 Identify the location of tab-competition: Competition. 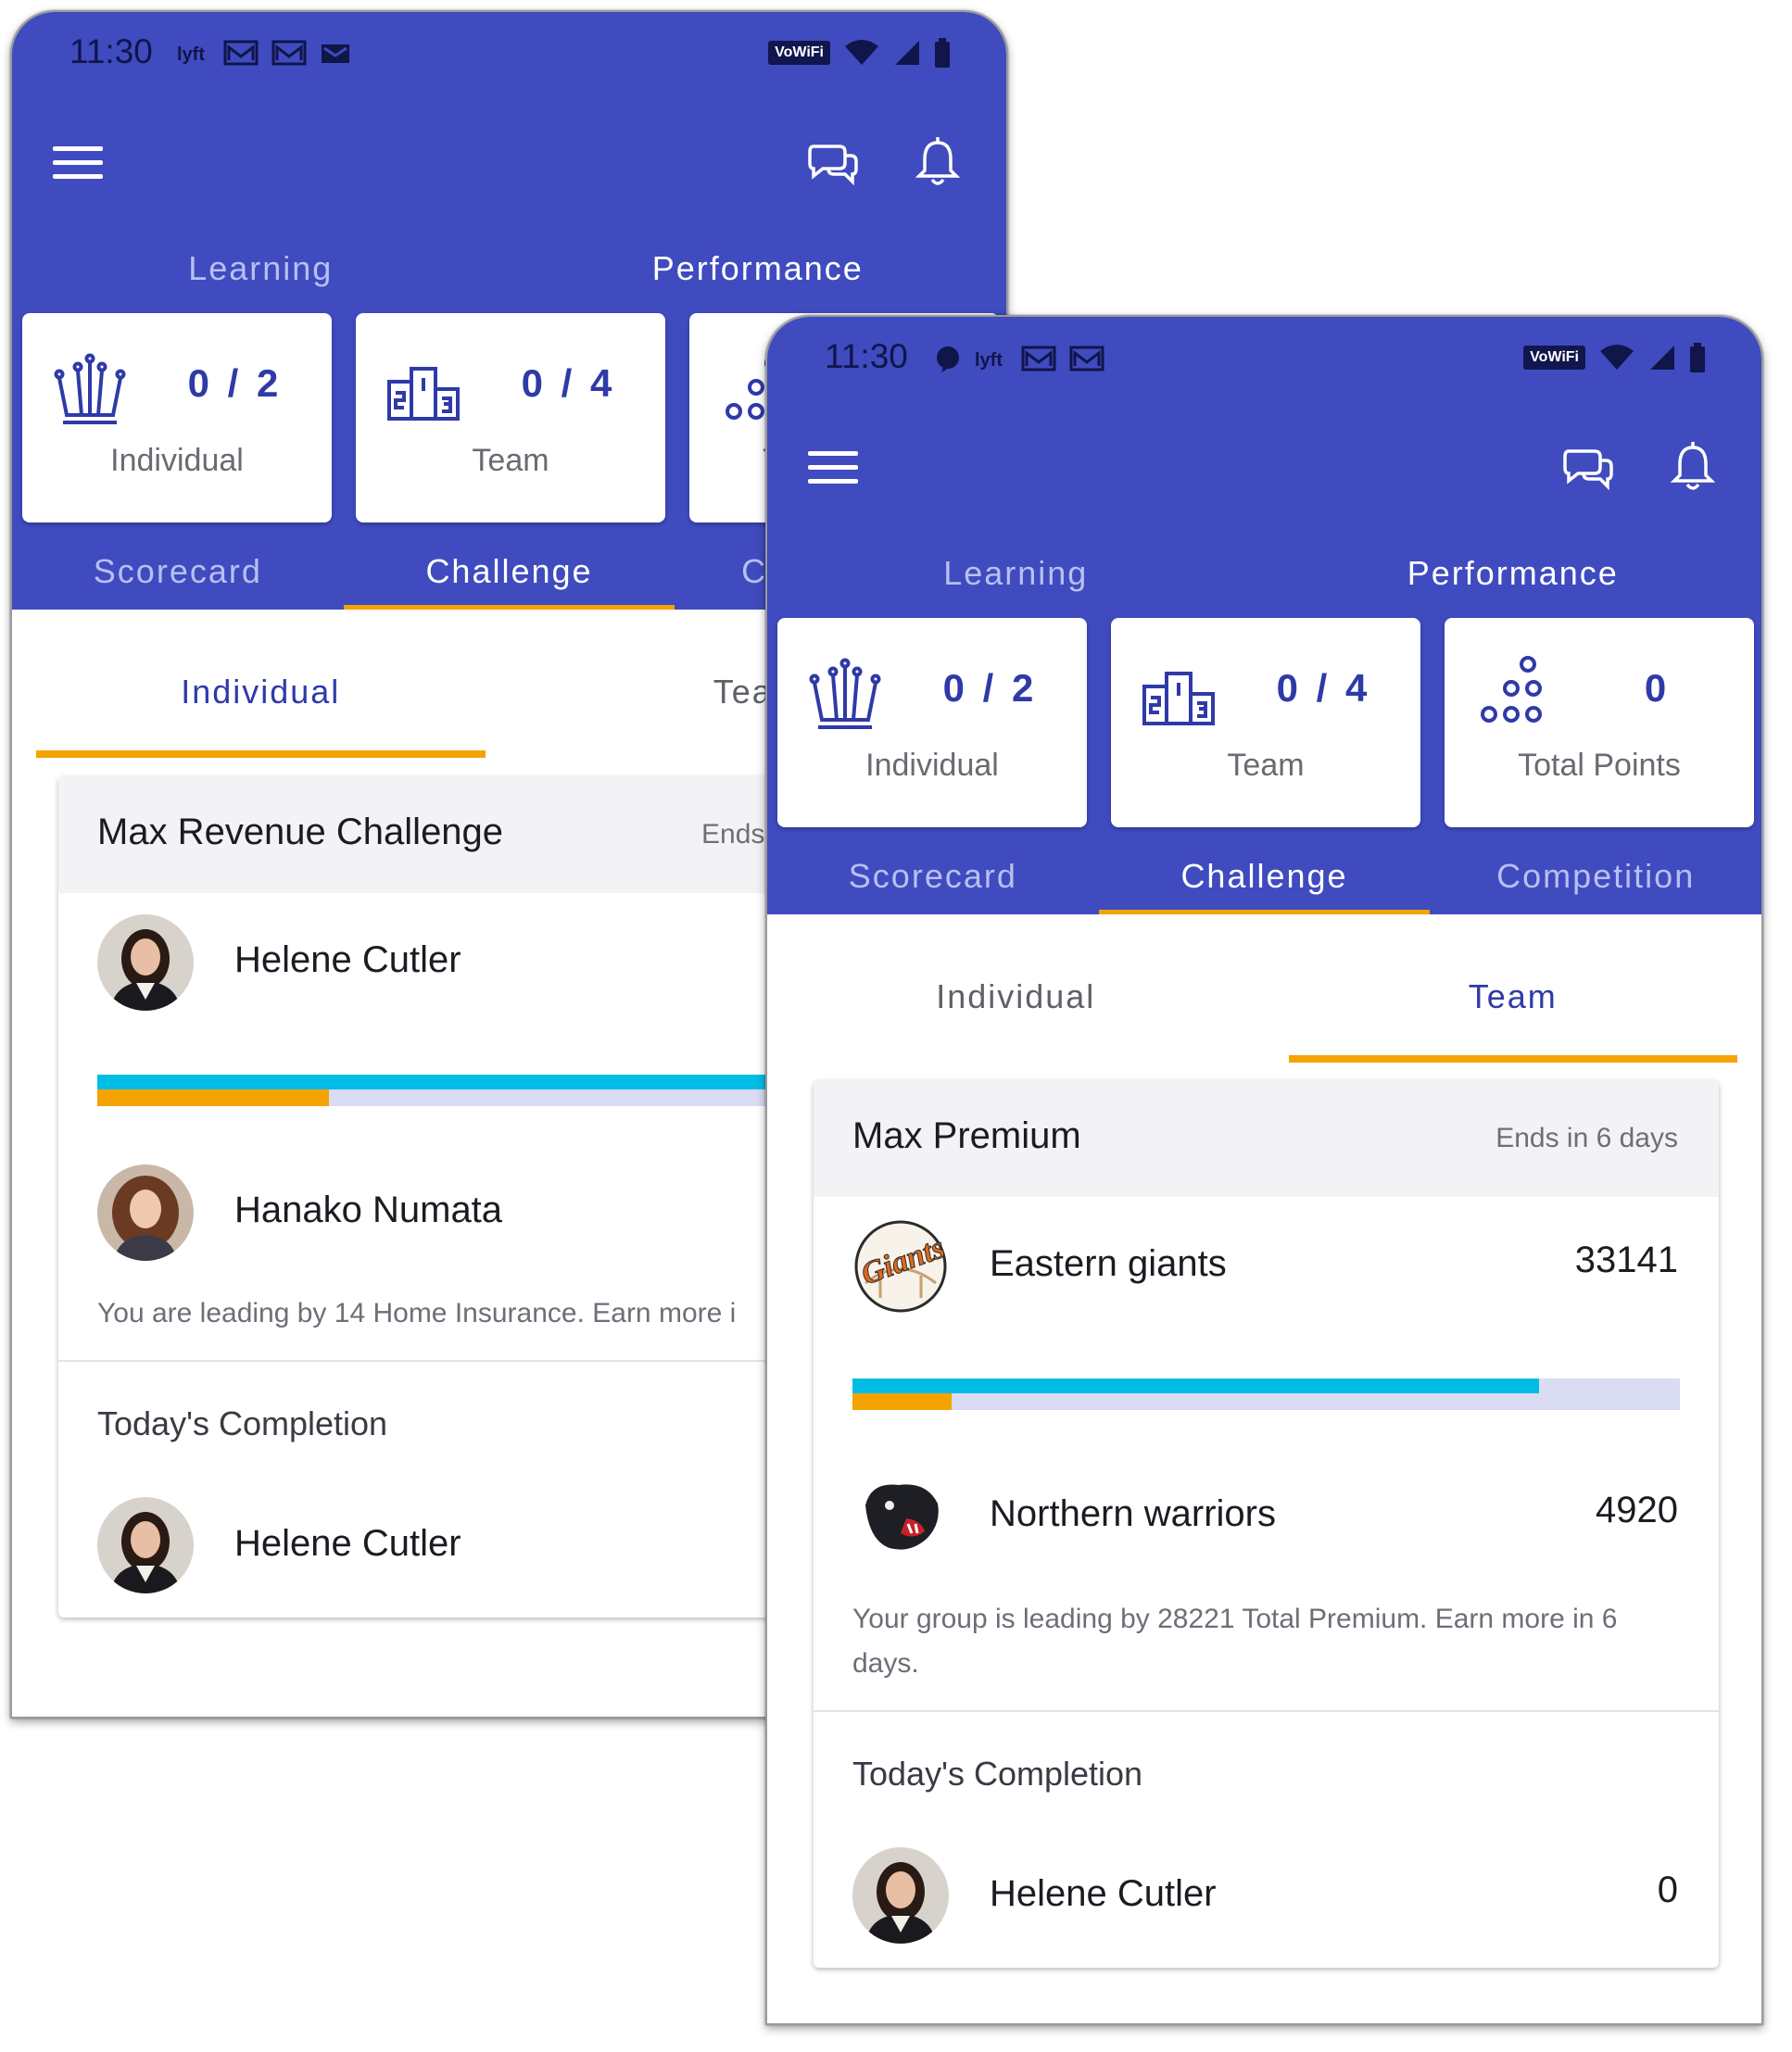
(1595, 878).